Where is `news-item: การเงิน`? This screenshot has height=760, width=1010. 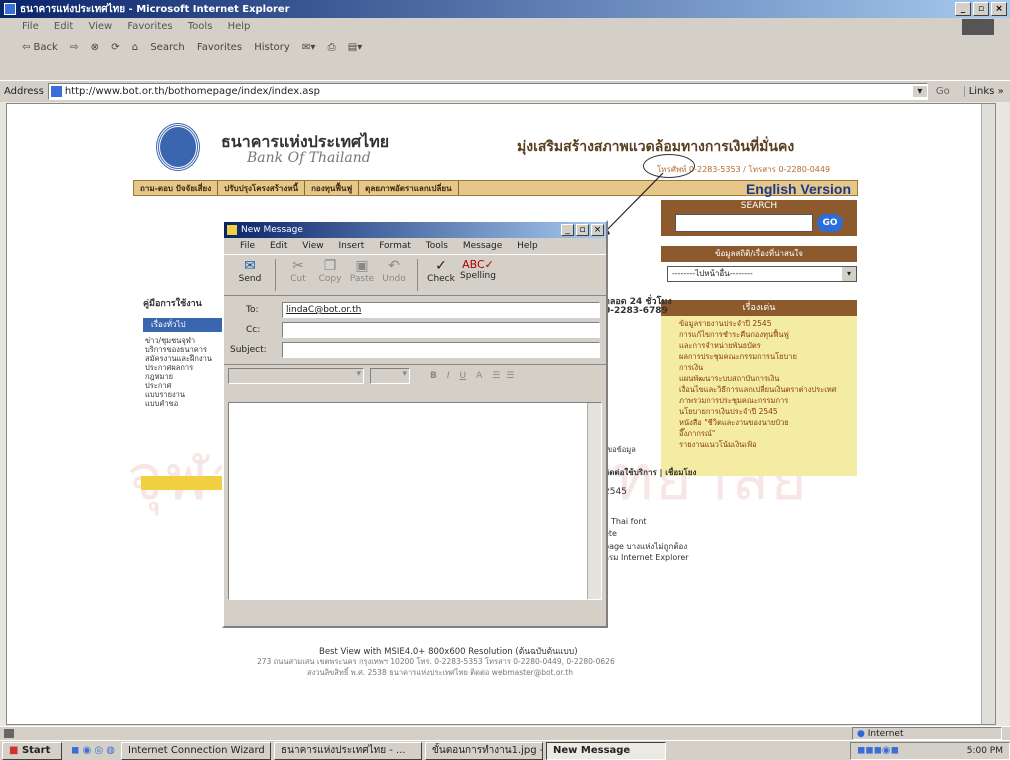
news-item: การเงิน is located at coordinates (766, 367).